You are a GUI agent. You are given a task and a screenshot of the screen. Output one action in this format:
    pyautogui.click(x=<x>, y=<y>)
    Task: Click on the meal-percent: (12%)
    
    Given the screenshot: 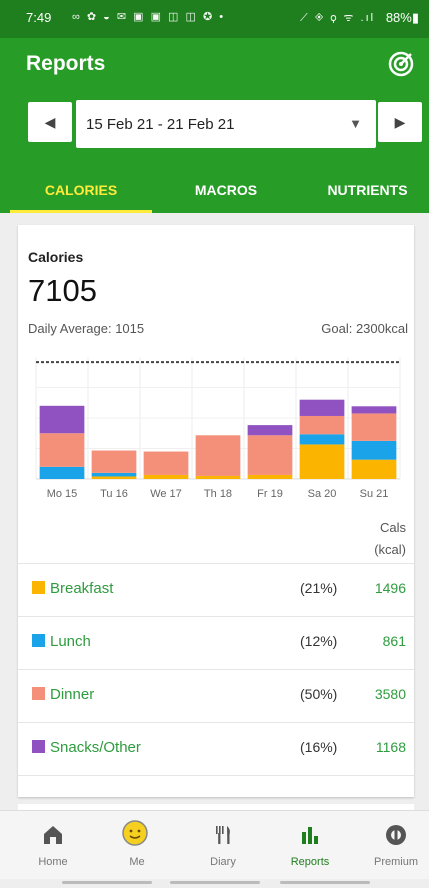 What is the action you would take?
    pyautogui.click(x=319, y=641)
    